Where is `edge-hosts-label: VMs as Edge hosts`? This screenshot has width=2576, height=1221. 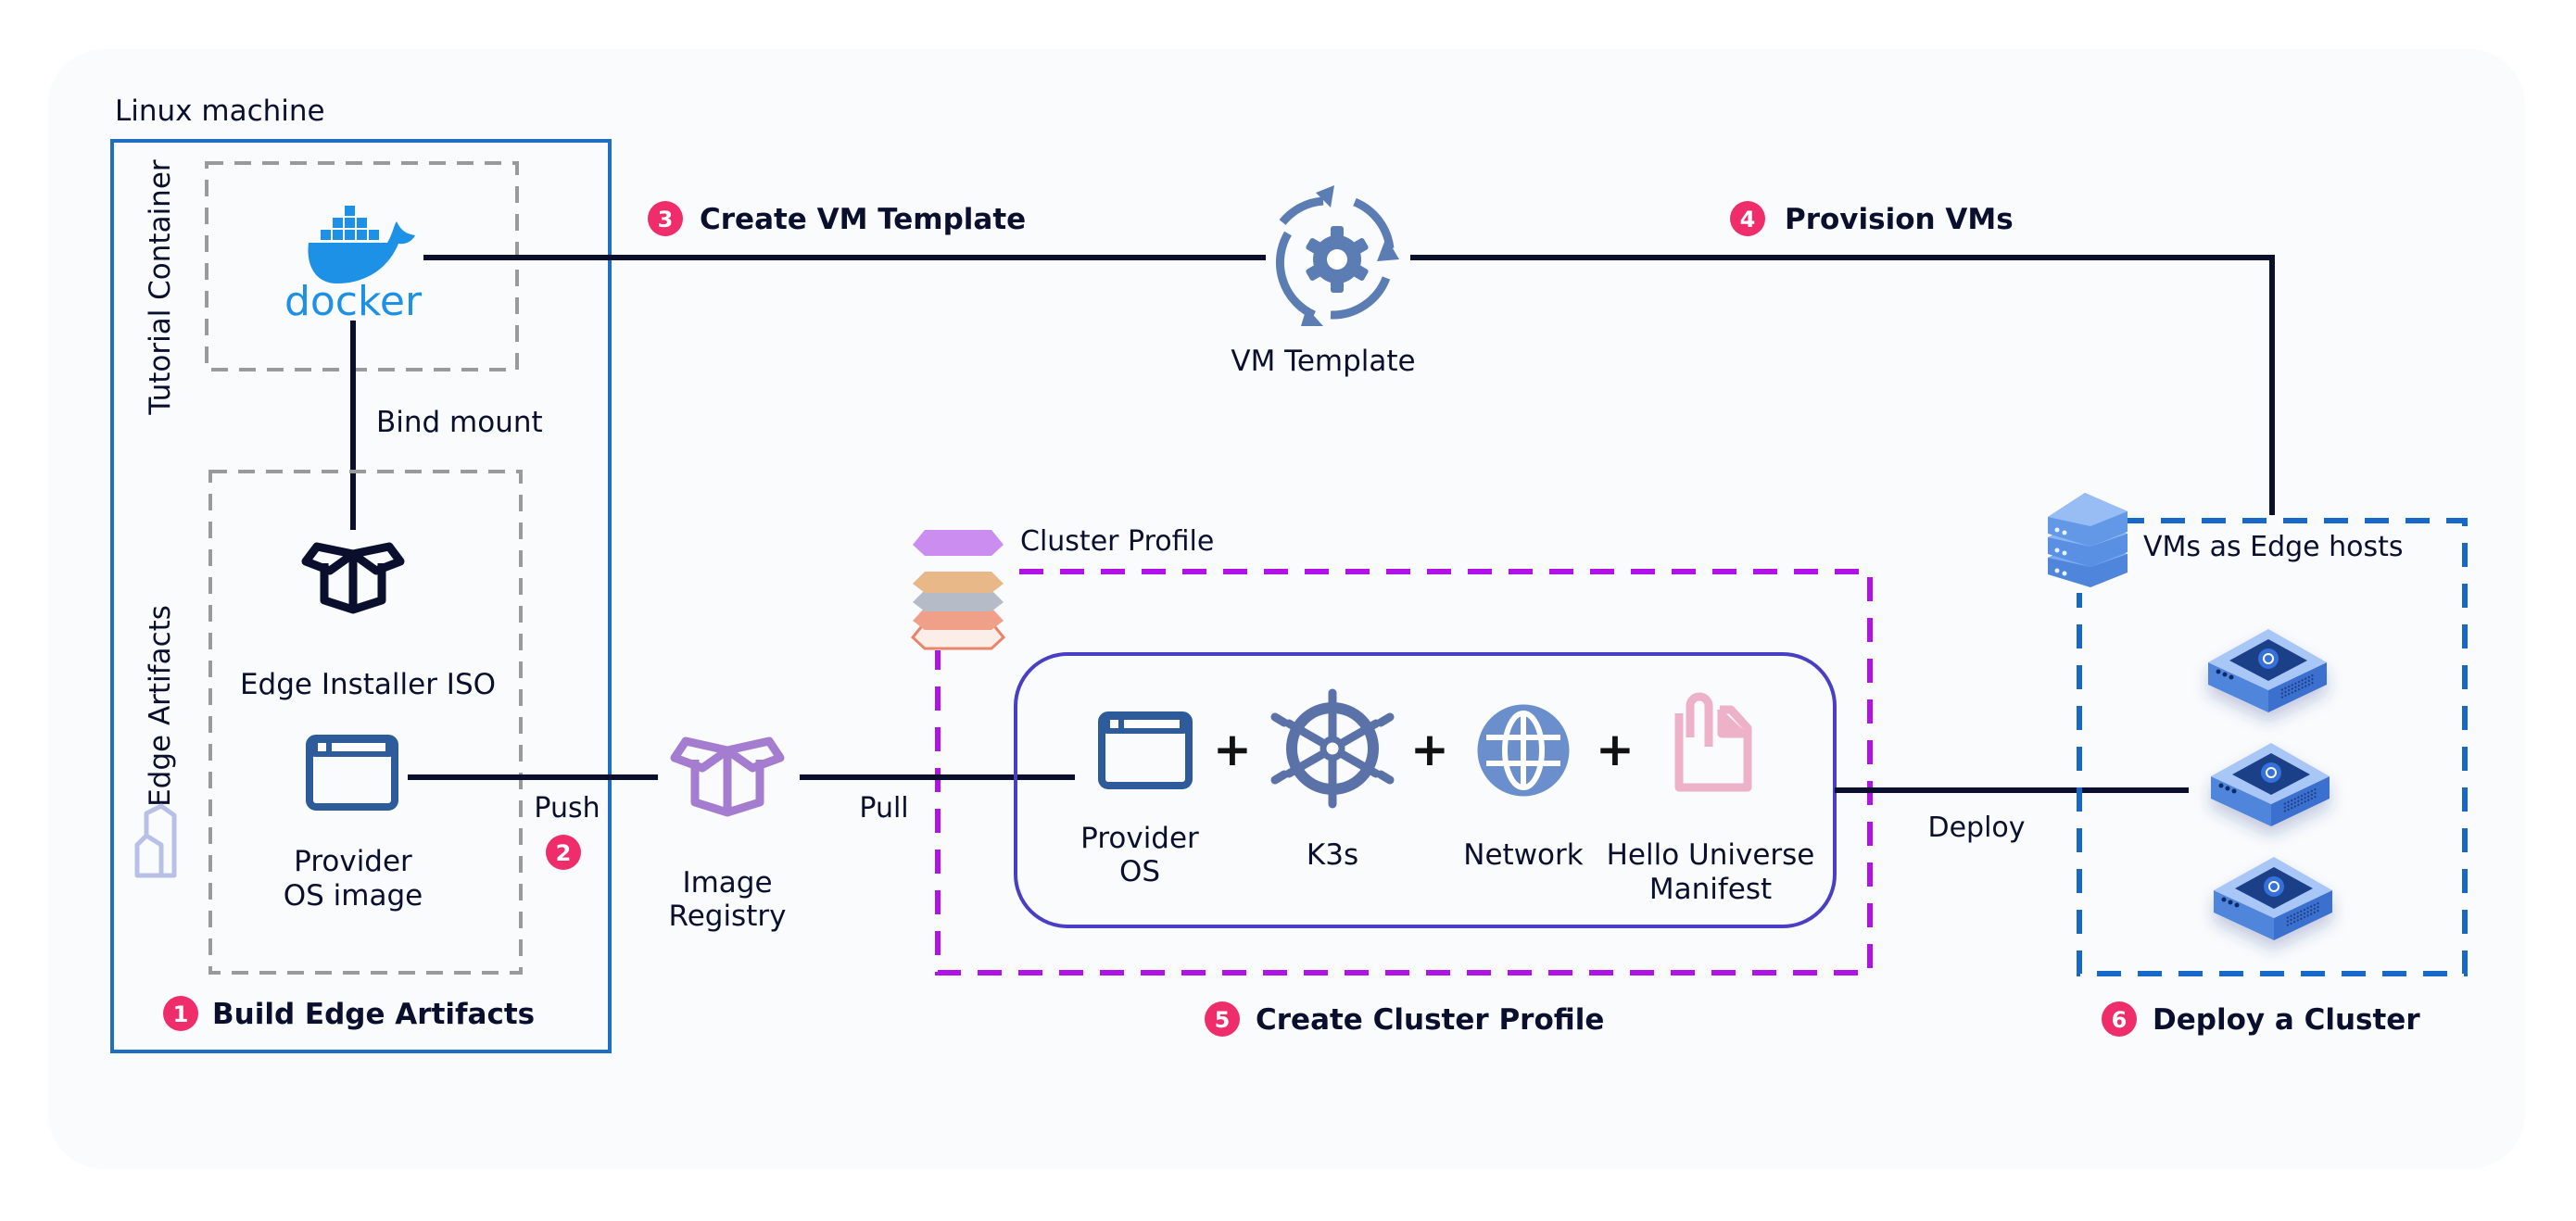
edge-hosts-label: VMs as Edge hosts is located at coordinates (2274, 547).